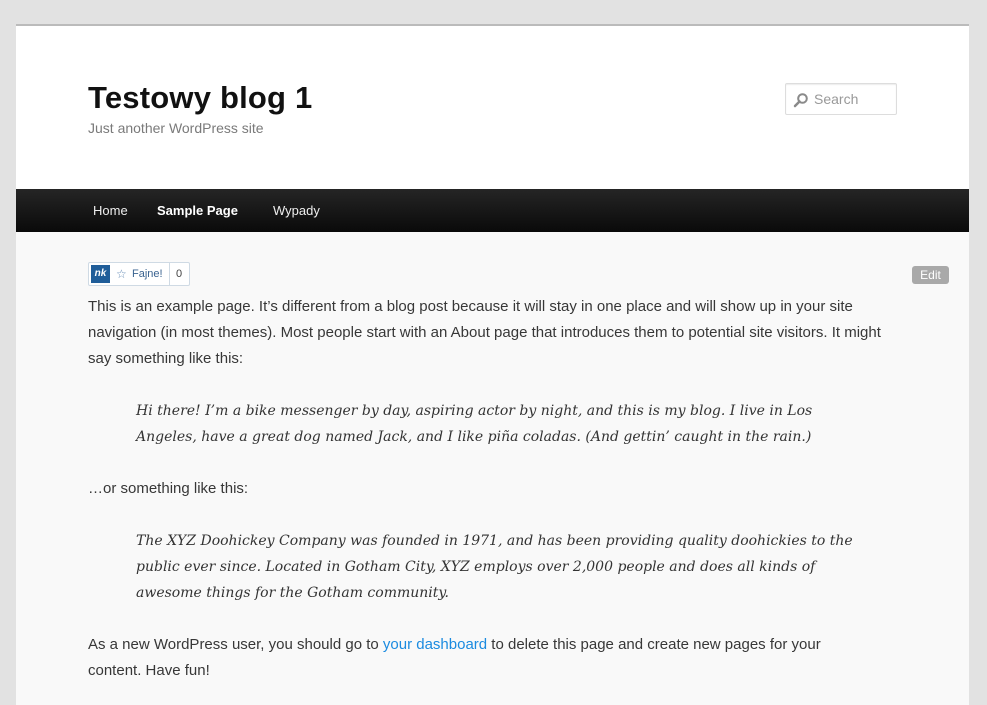  What do you see at coordinates (169, 274) in the screenshot?
I see `like-divider` at bounding box center [169, 274].